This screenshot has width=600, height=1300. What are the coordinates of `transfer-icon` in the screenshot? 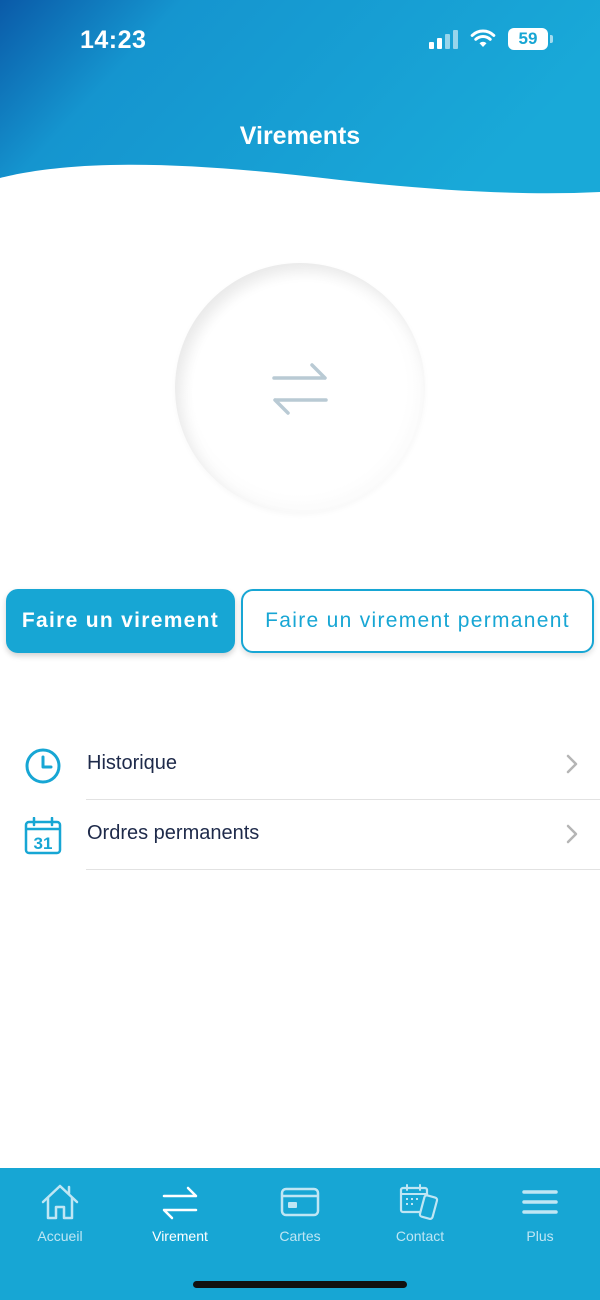 It's located at (180, 1203).